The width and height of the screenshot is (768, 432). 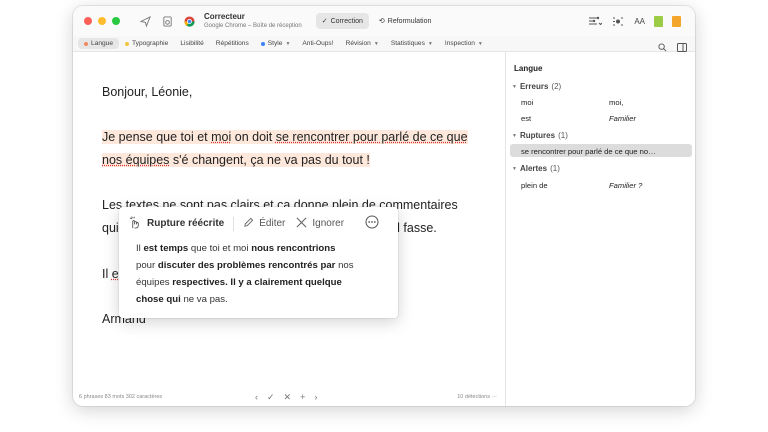 I want to click on langue-dot, so click(x=86, y=43).